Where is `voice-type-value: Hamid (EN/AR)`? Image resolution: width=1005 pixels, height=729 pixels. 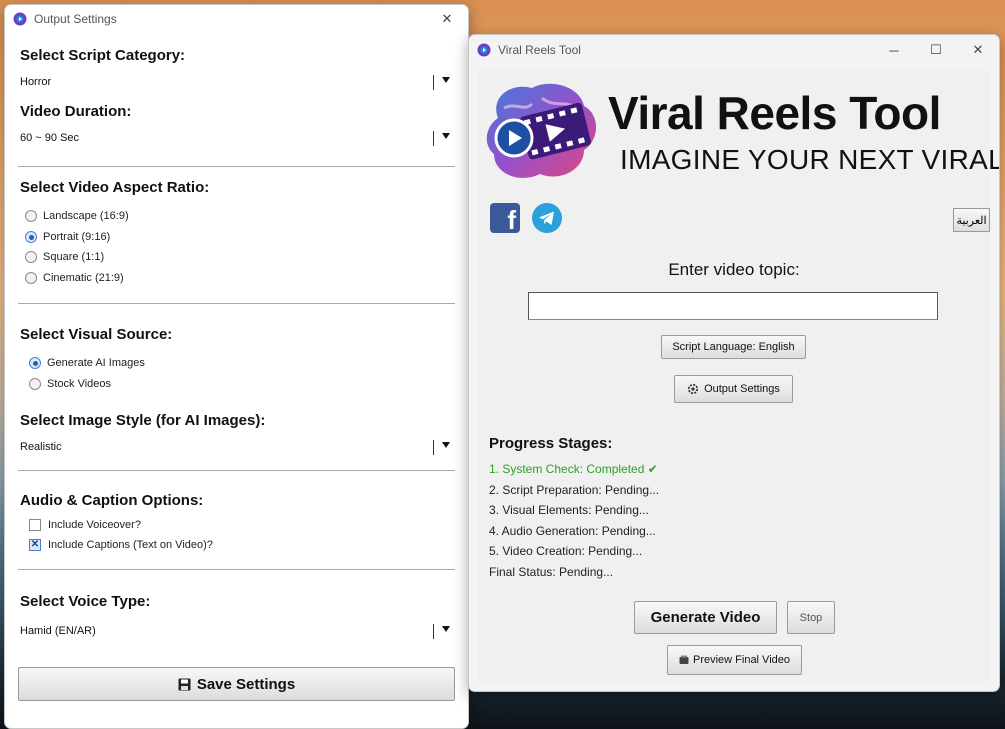
voice-type-value: Hamid (EN/AR) is located at coordinates (58, 631).